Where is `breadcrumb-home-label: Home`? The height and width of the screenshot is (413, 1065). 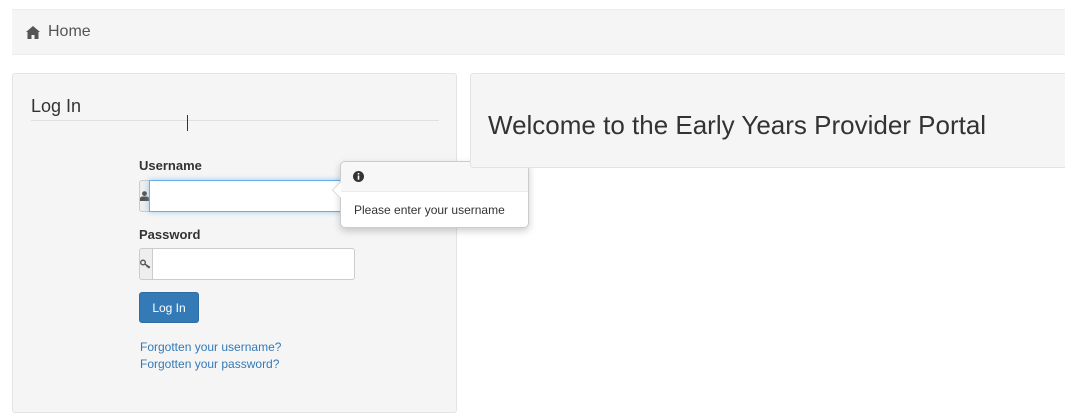
breadcrumb-home-label: Home is located at coordinates (69, 31).